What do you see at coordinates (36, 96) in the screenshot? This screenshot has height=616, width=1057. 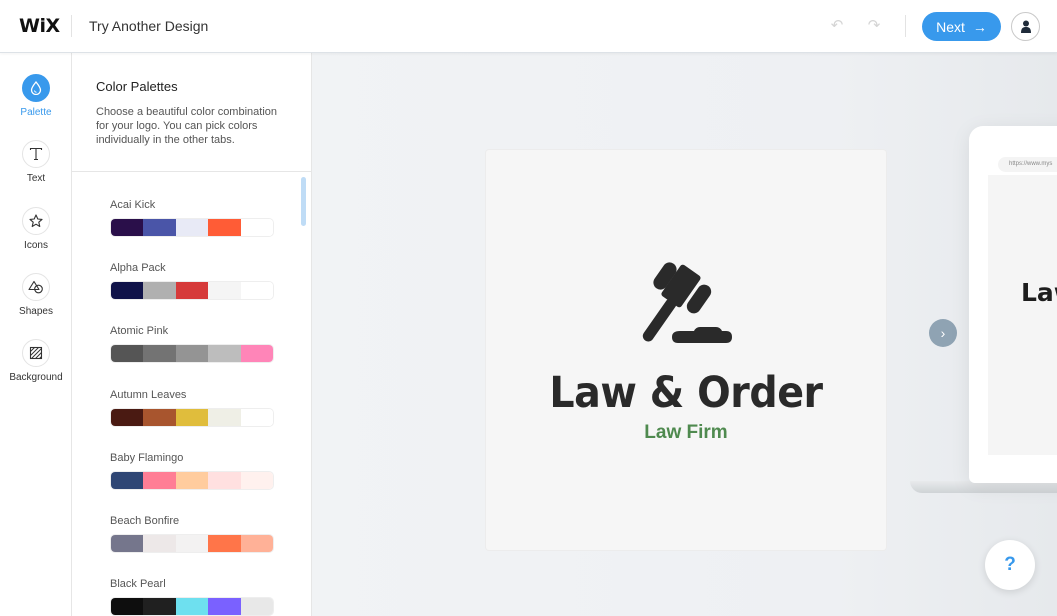 I see `rail-item-palette: Palette` at bounding box center [36, 96].